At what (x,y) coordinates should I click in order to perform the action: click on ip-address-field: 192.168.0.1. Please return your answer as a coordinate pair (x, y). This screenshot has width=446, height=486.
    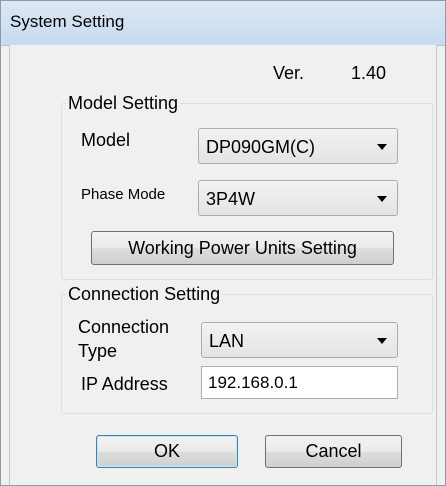
    Looking at the image, I should click on (299, 382).